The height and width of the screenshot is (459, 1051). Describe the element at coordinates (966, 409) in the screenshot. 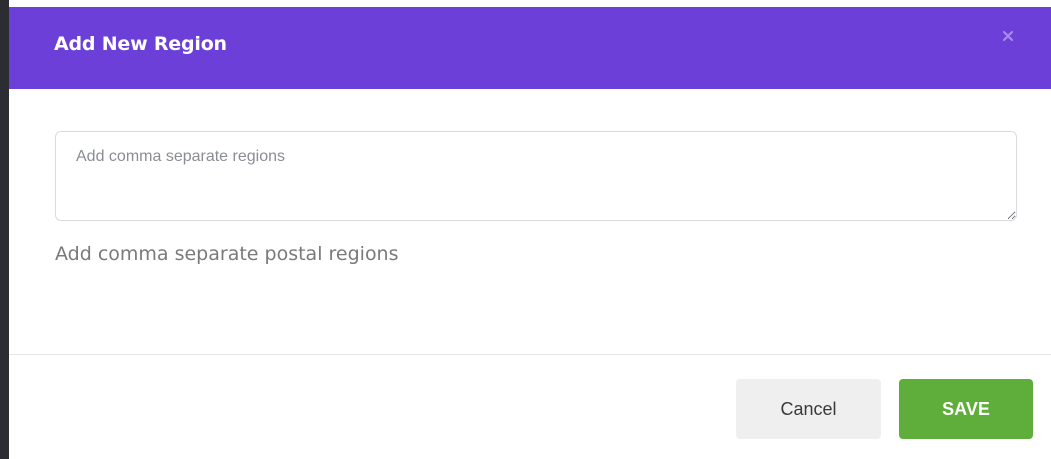

I see `save-button: SAVE` at that location.